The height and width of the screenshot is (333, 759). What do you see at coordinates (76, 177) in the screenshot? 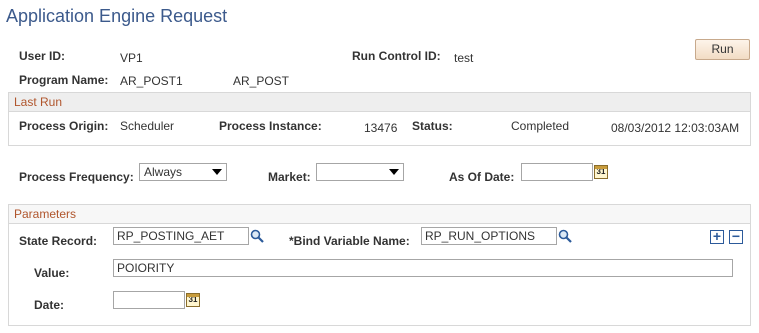
I see `process-frequency-label: Process Frequency:` at bounding box center [76, 177].